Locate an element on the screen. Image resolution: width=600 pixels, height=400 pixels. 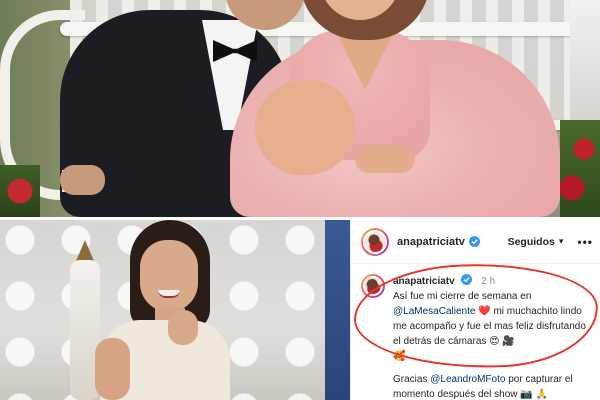
caption-text-1a: Así fue mi cierre de semana en is located at coordinates (462, 296).